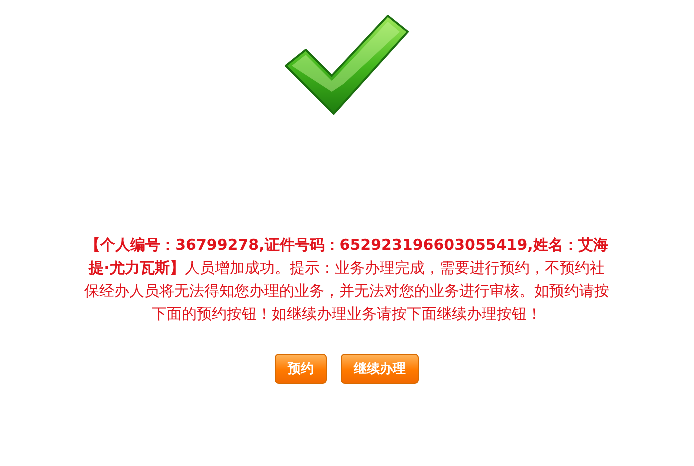 This screenshot has height=466, width=694. Describe the element at coordinates (347, 280) in the screenshot. I see `success-message: 【个人编号：36799278,证件号码：652923196603055419,姓名：艾海提·尤力瓦斯】人员增加成功。提示：业务办理完成，需要进行预约，不预约社保经办人员将无法得知您办理的业务，并无法对您的业务进行审核。如预约请按下面的预约按钮！如继续办理业务请按下面继续办理按钮！` at that location.